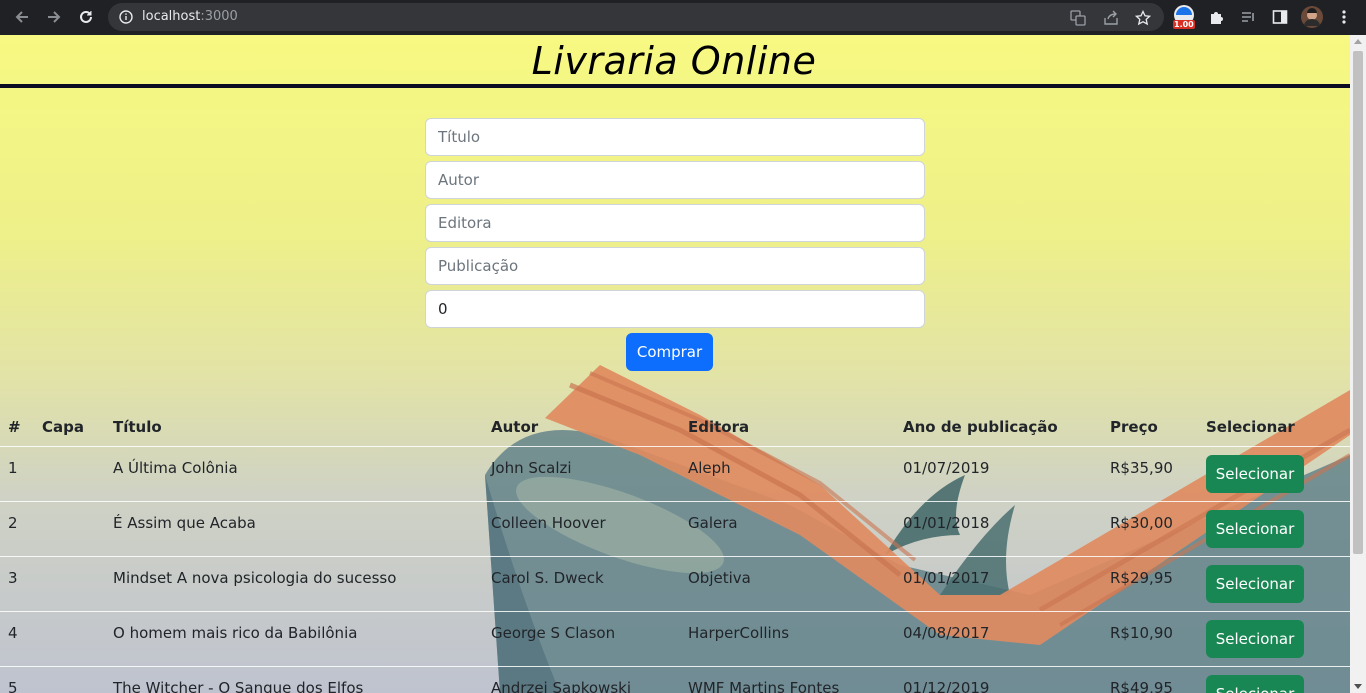  What do you see at coordinates (17, 427) in the screenshot?
I see `col-header-id: #` at bounding box center [17, 427].